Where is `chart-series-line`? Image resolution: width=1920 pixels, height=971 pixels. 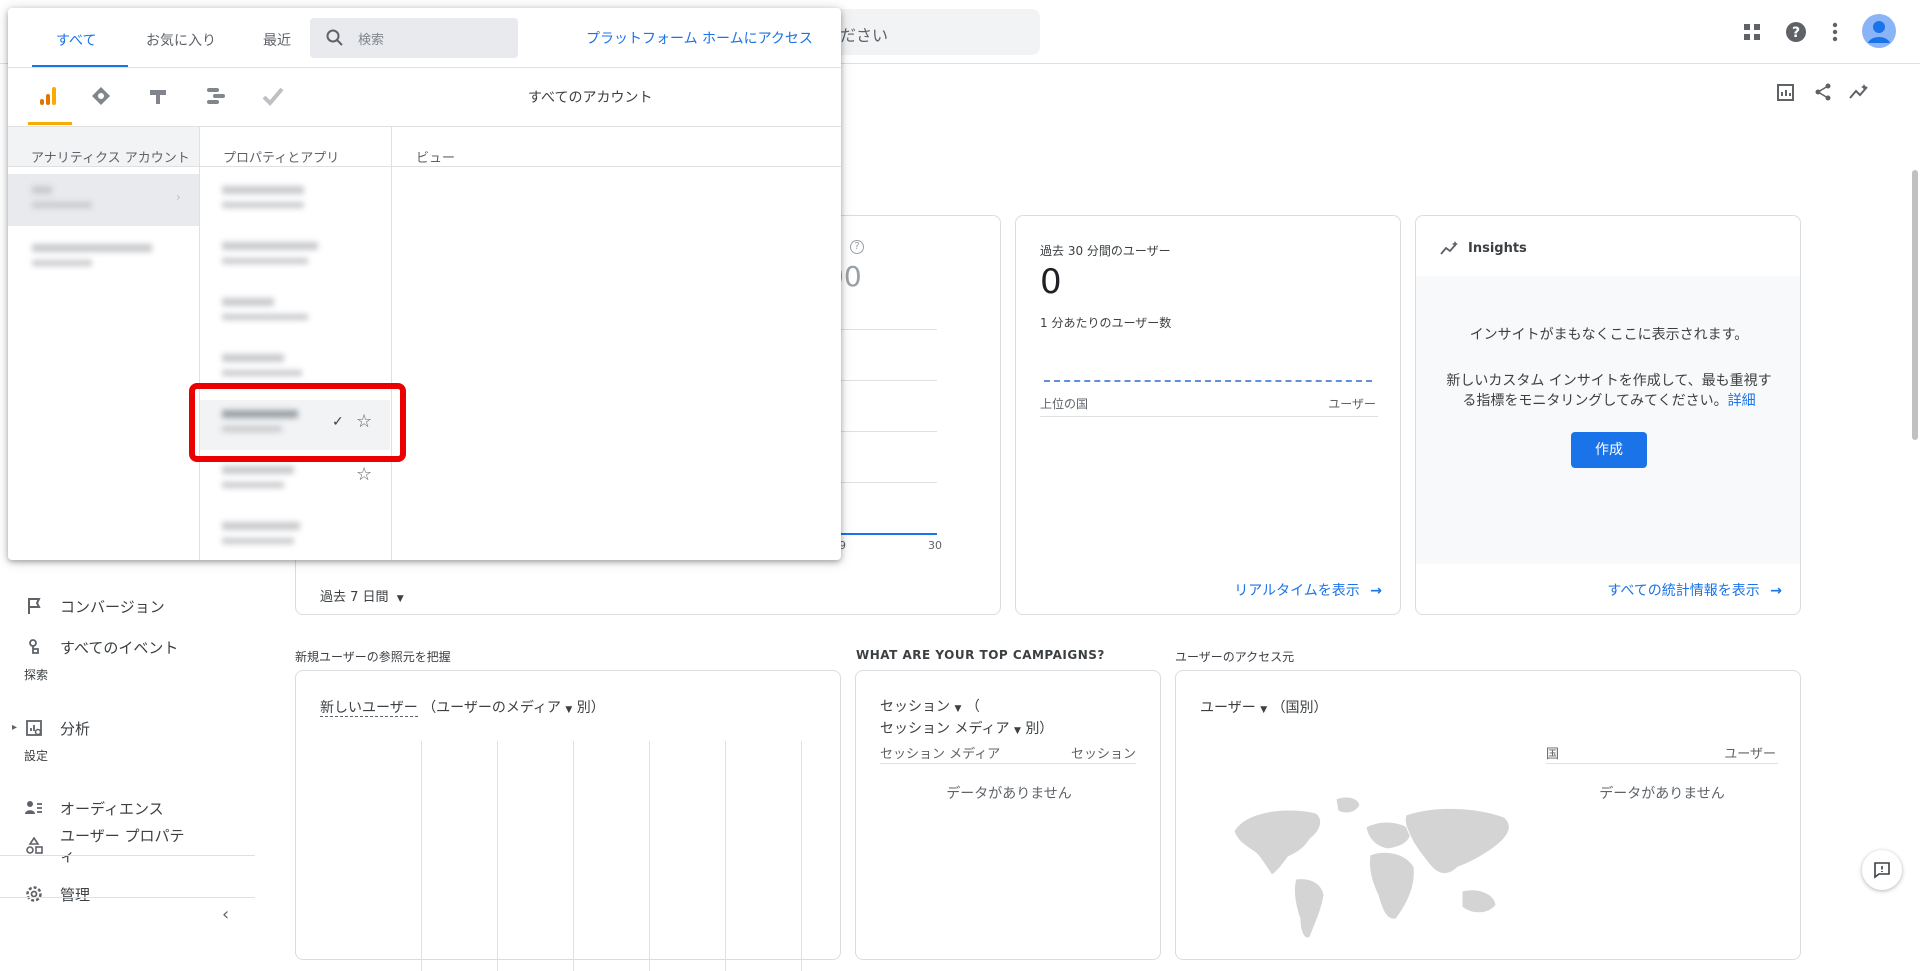 chart-series-line is located at coordinates (889, 534).